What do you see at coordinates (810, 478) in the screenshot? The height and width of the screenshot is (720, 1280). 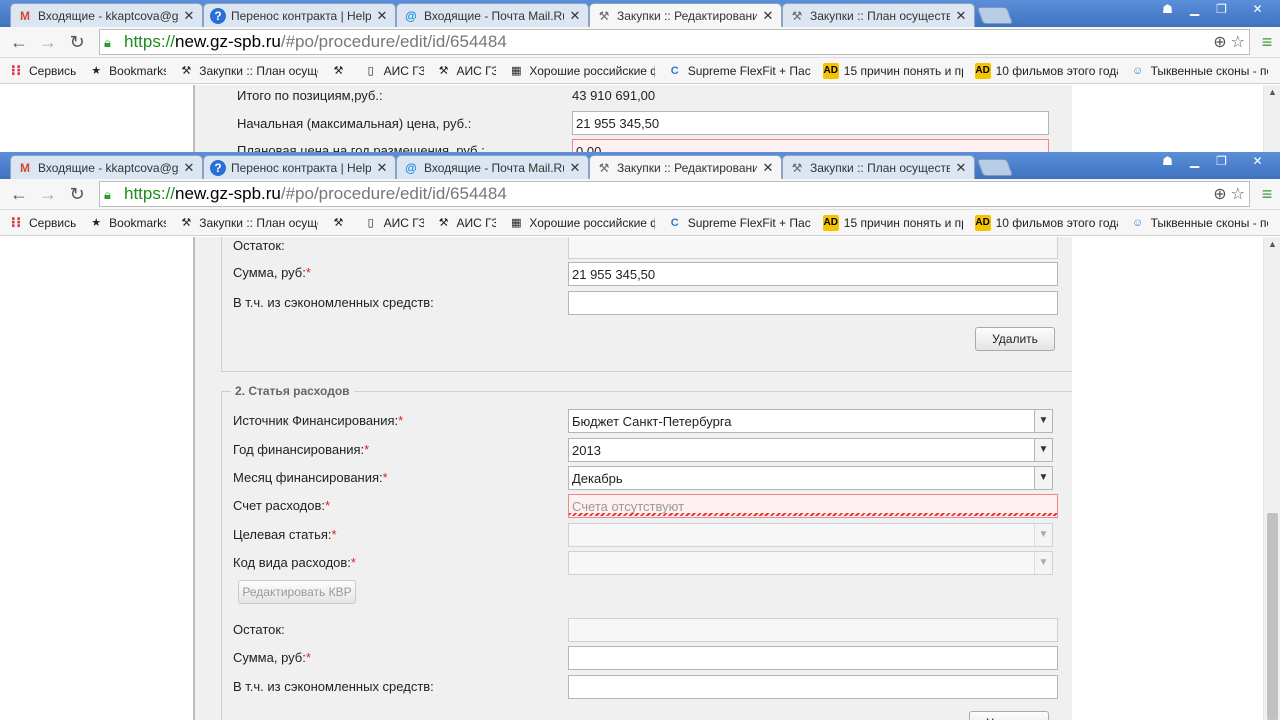 I see `funding-month-select: Декабрь ▼` at bounding box center [810, 478].